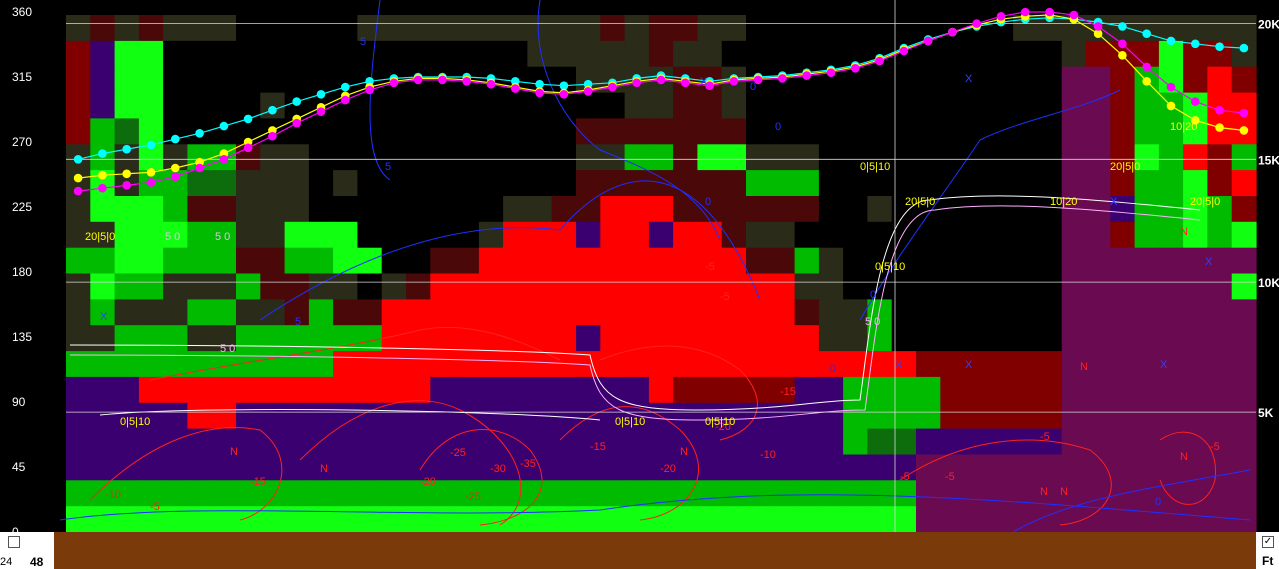  Describe the element at coordinates (1084, 367) in the screenshot. I see `contour-label: N` at that location.